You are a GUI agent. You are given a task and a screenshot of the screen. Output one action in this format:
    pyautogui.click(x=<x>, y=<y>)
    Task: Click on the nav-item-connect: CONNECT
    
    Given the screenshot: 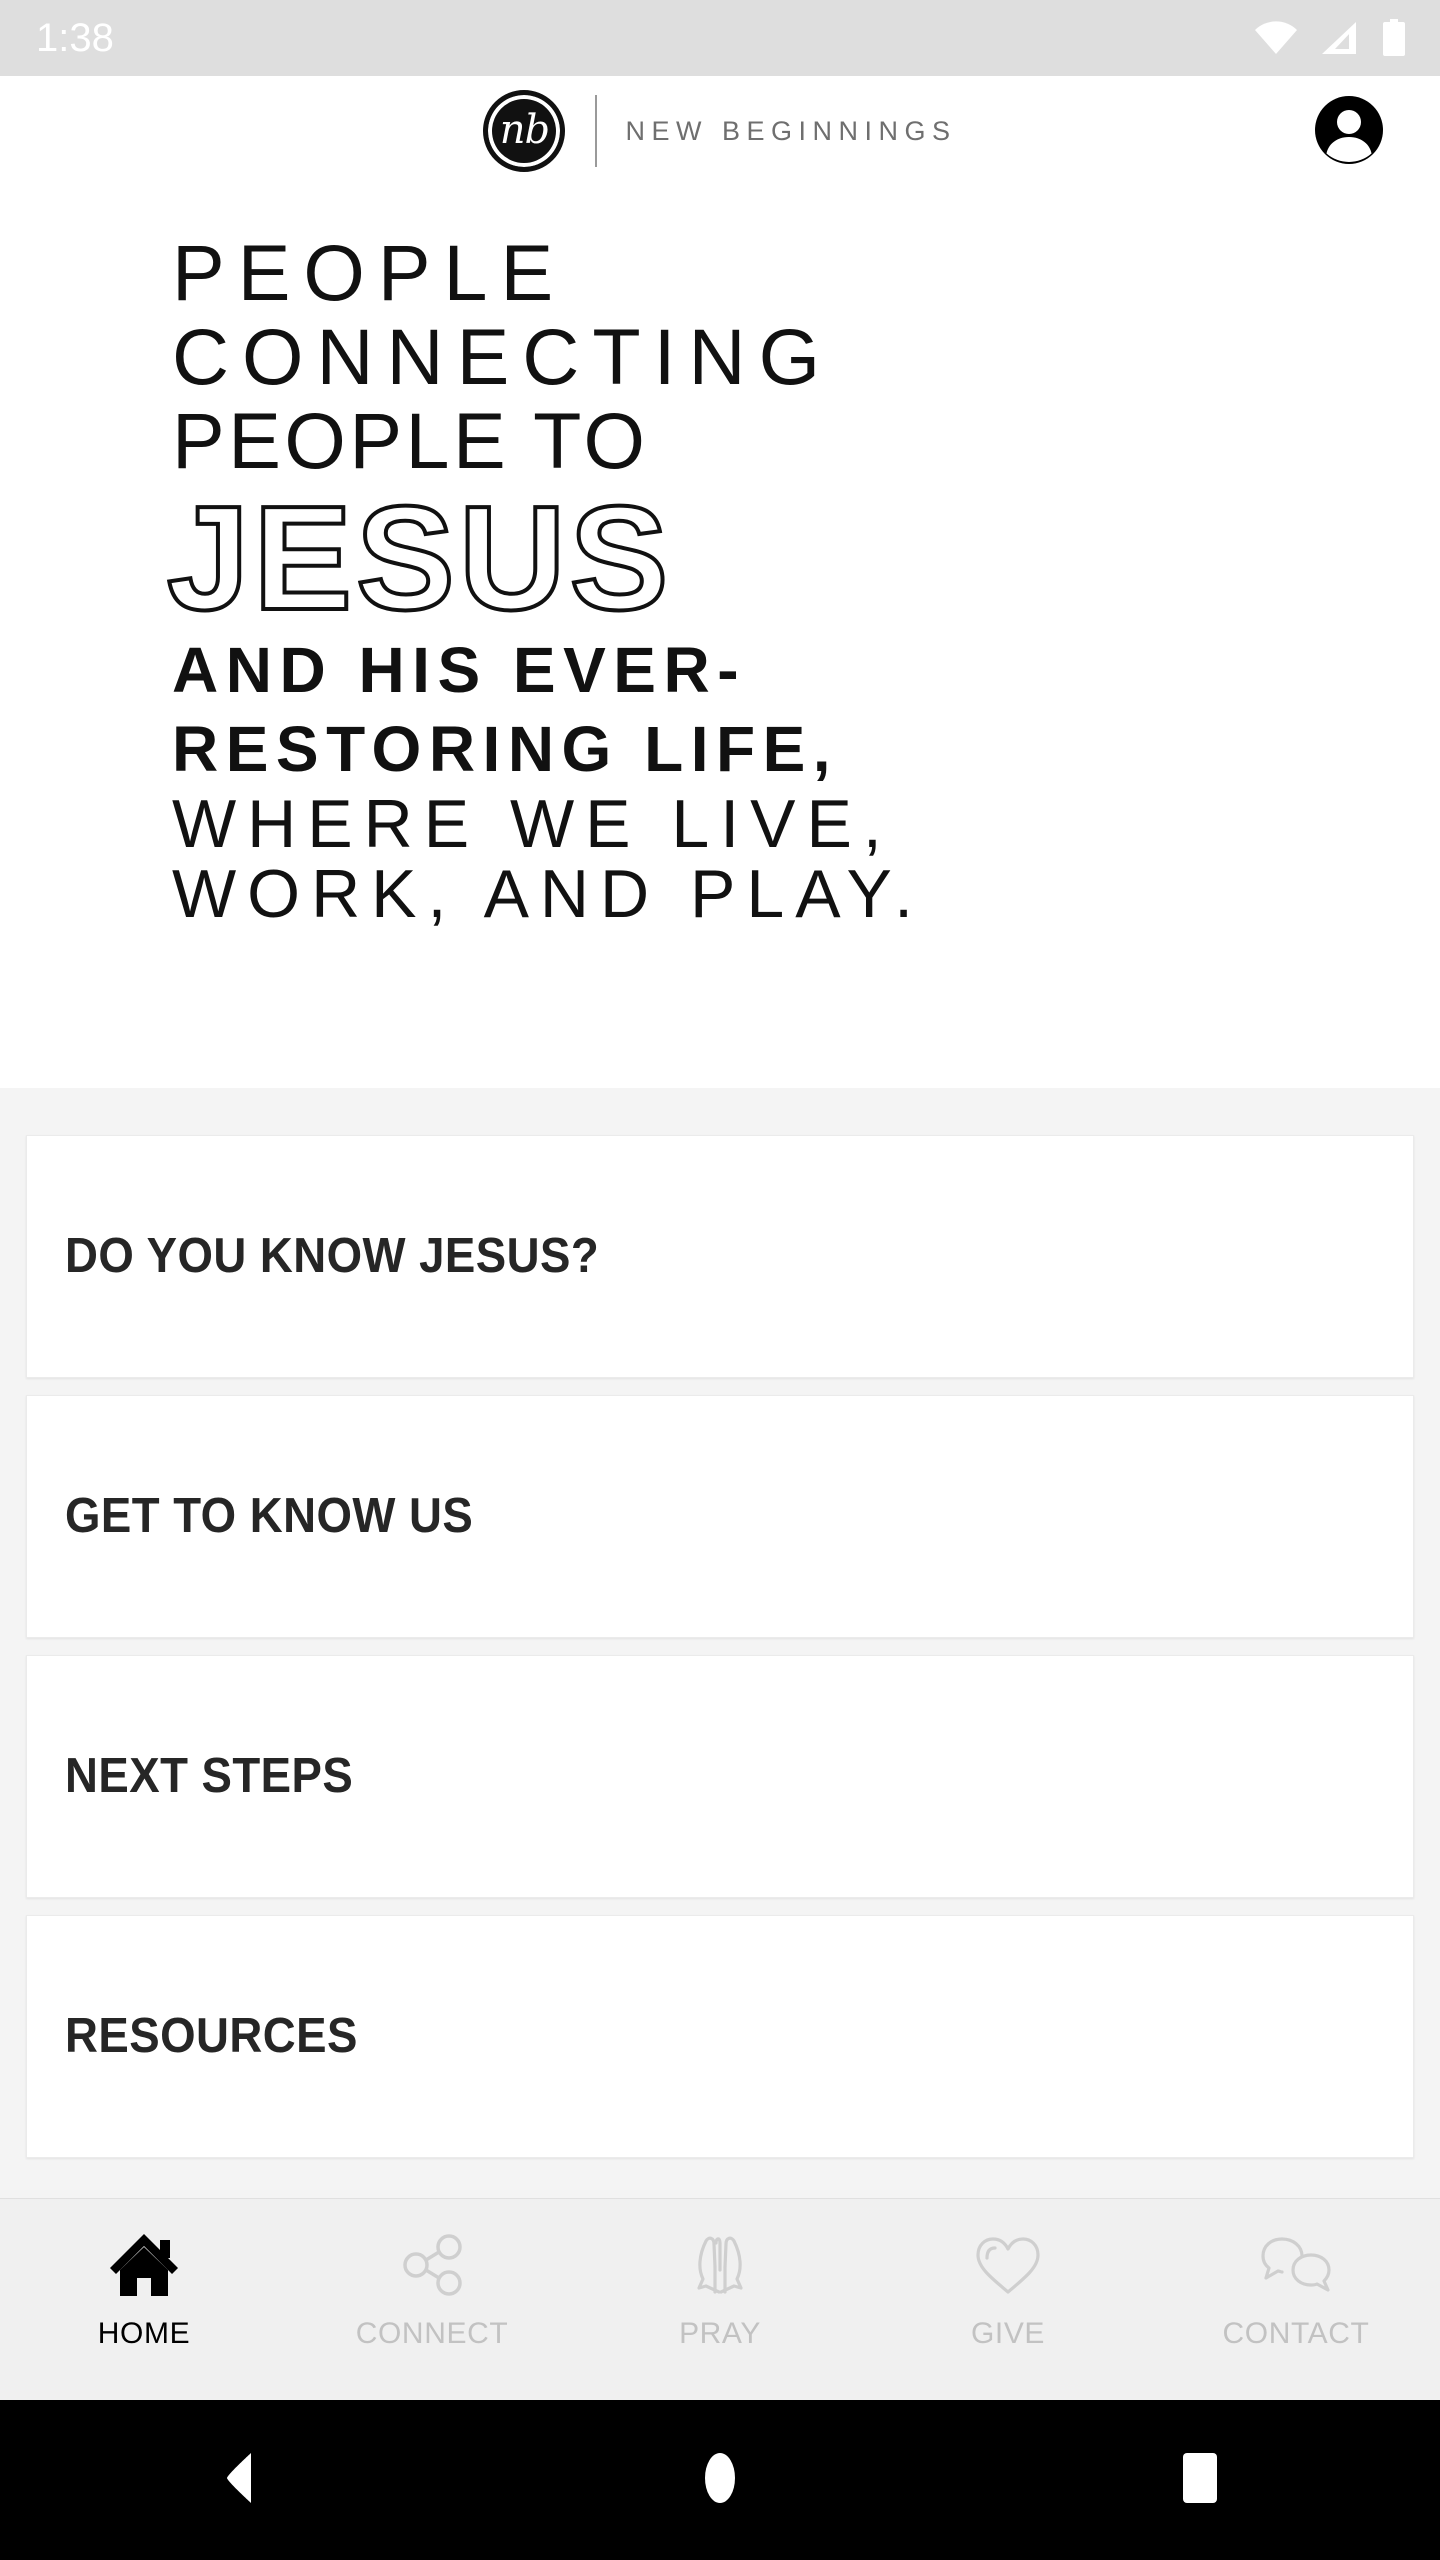 What is the action you would take?
    pyautogui.click(x=432, y=2299)
    